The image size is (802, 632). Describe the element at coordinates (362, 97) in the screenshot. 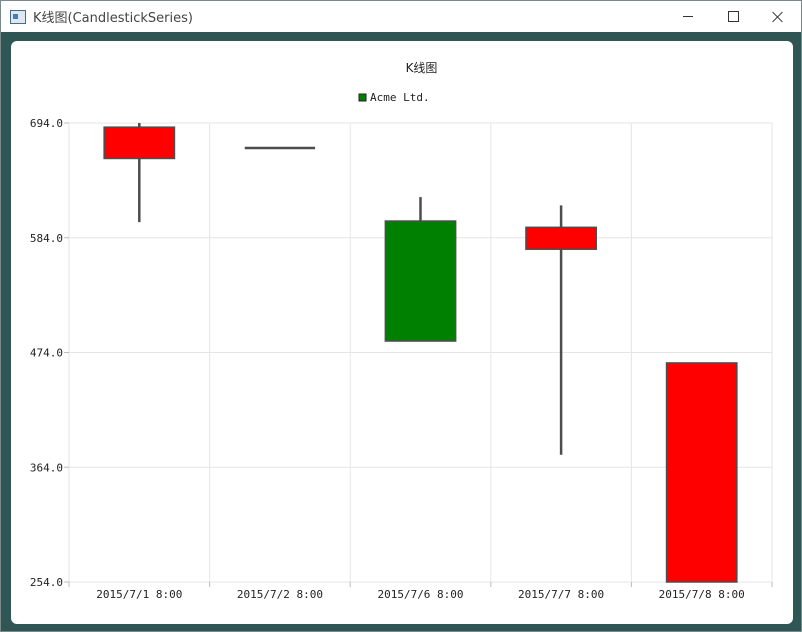

I see `legend-marker` at that location.